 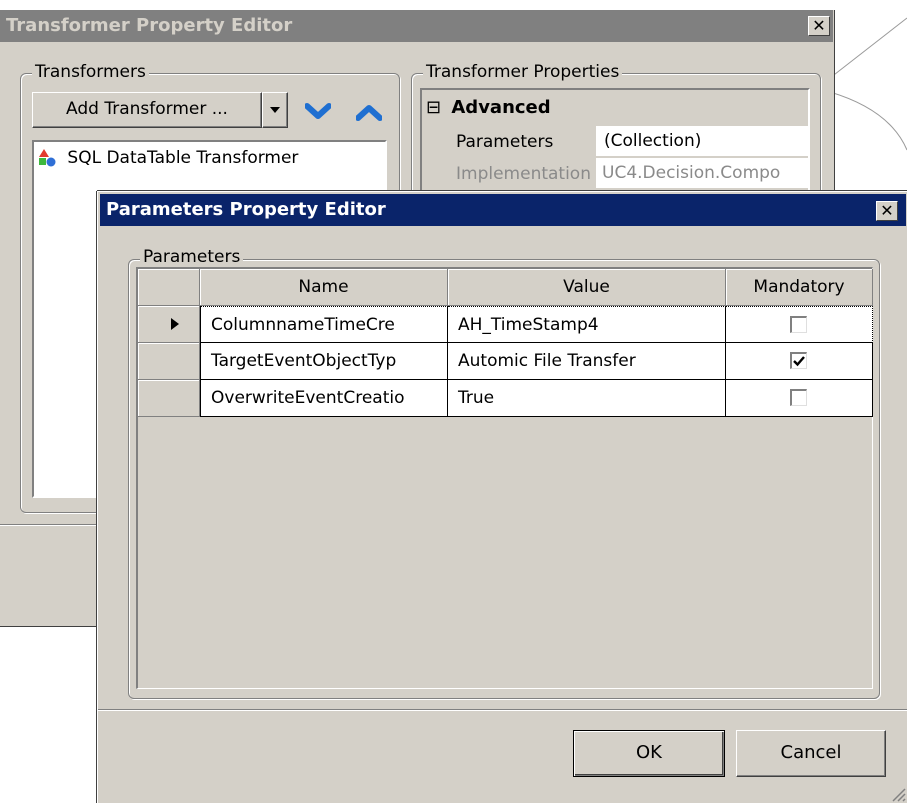 What do you see at coordinates (587, 361) in the screenshot?
I see `table-row-value: Automic File Transfer` at bounding box center [587, 361].